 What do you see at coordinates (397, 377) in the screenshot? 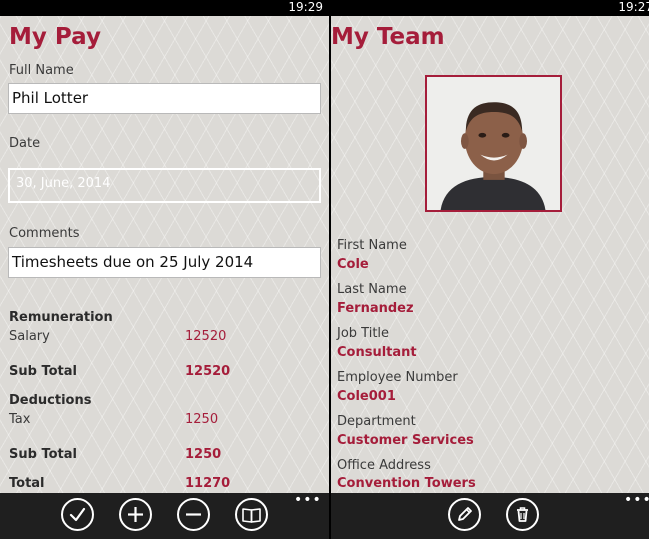
I see `employee-number-label: Employee Number` at bounding box center [397, 377].